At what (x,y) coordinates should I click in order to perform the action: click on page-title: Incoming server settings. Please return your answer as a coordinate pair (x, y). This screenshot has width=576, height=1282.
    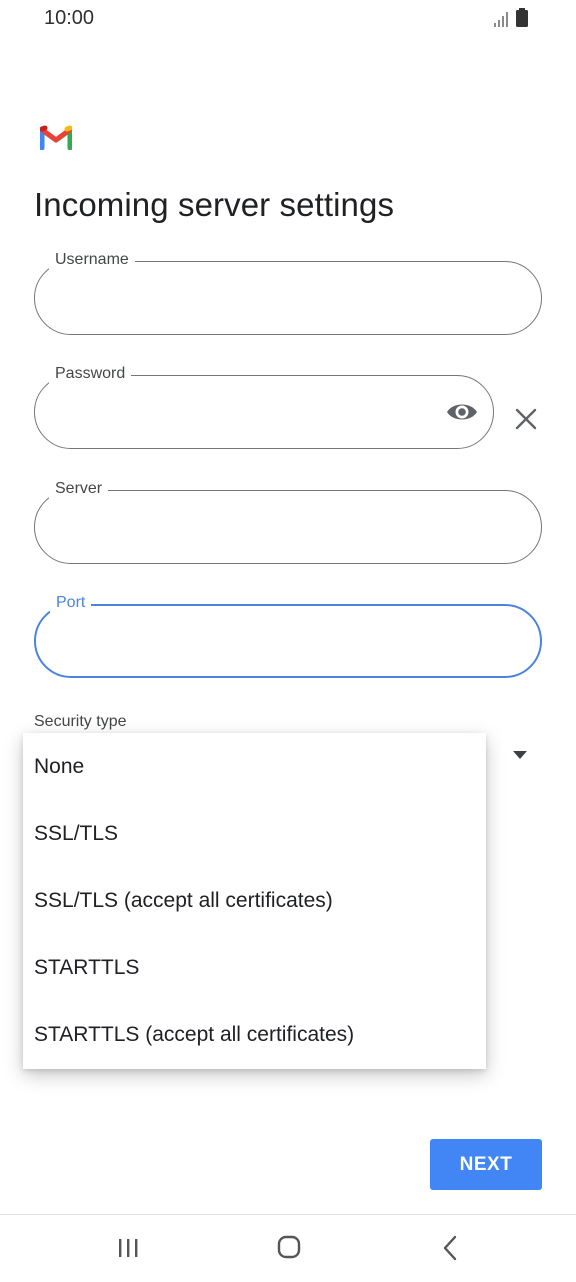
    Looking at the image, I should click on (214, 204).